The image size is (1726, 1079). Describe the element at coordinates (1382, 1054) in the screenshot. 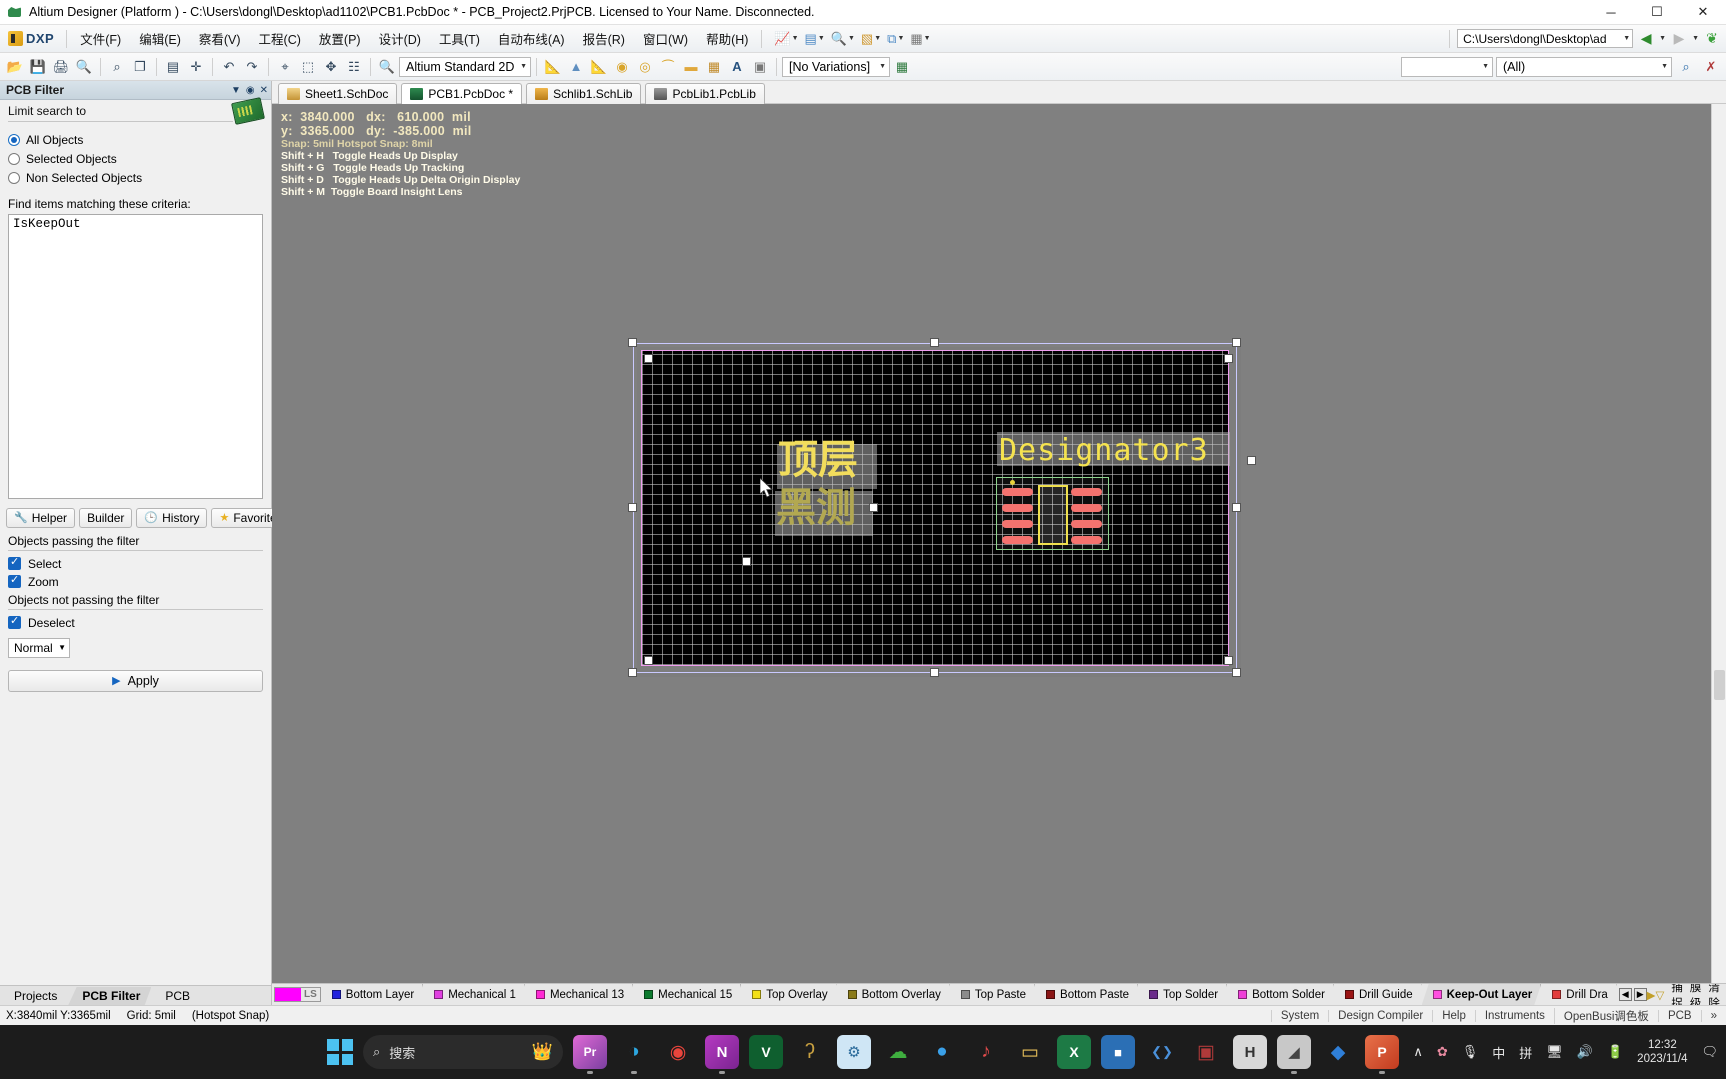

I see `powerpoint-icon: P` at that location.